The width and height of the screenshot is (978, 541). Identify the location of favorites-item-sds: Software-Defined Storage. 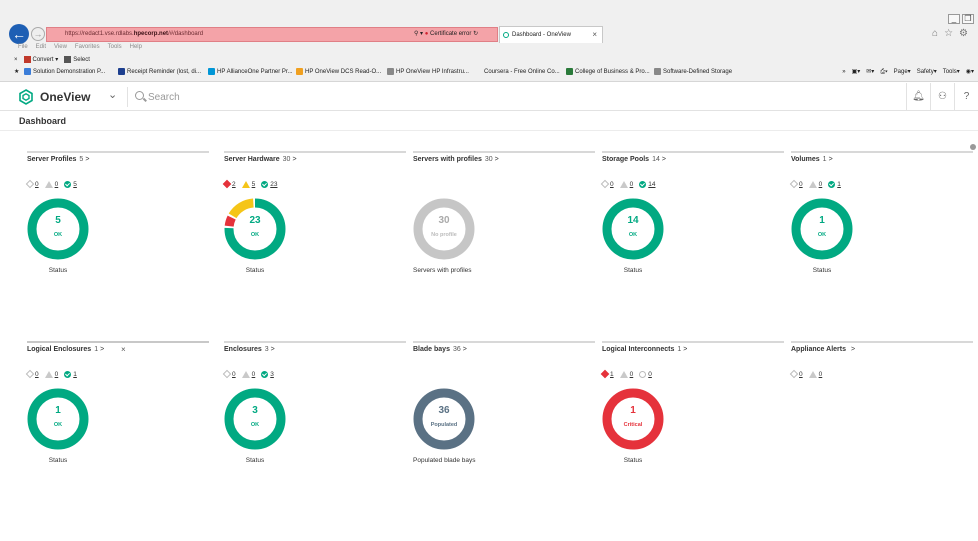
(693, 72).